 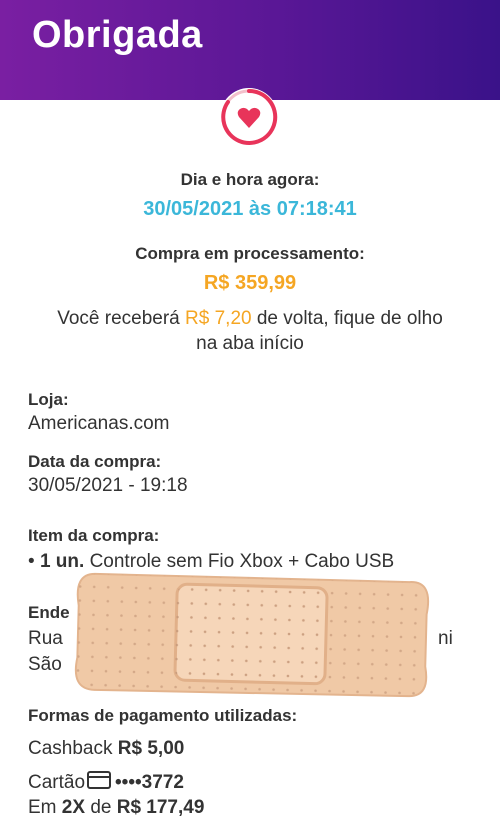 What do you see at coordinates (160, 807) in the screenshot?
I see `installments-value: R$ 177,49` at bounding box center [160, 807].